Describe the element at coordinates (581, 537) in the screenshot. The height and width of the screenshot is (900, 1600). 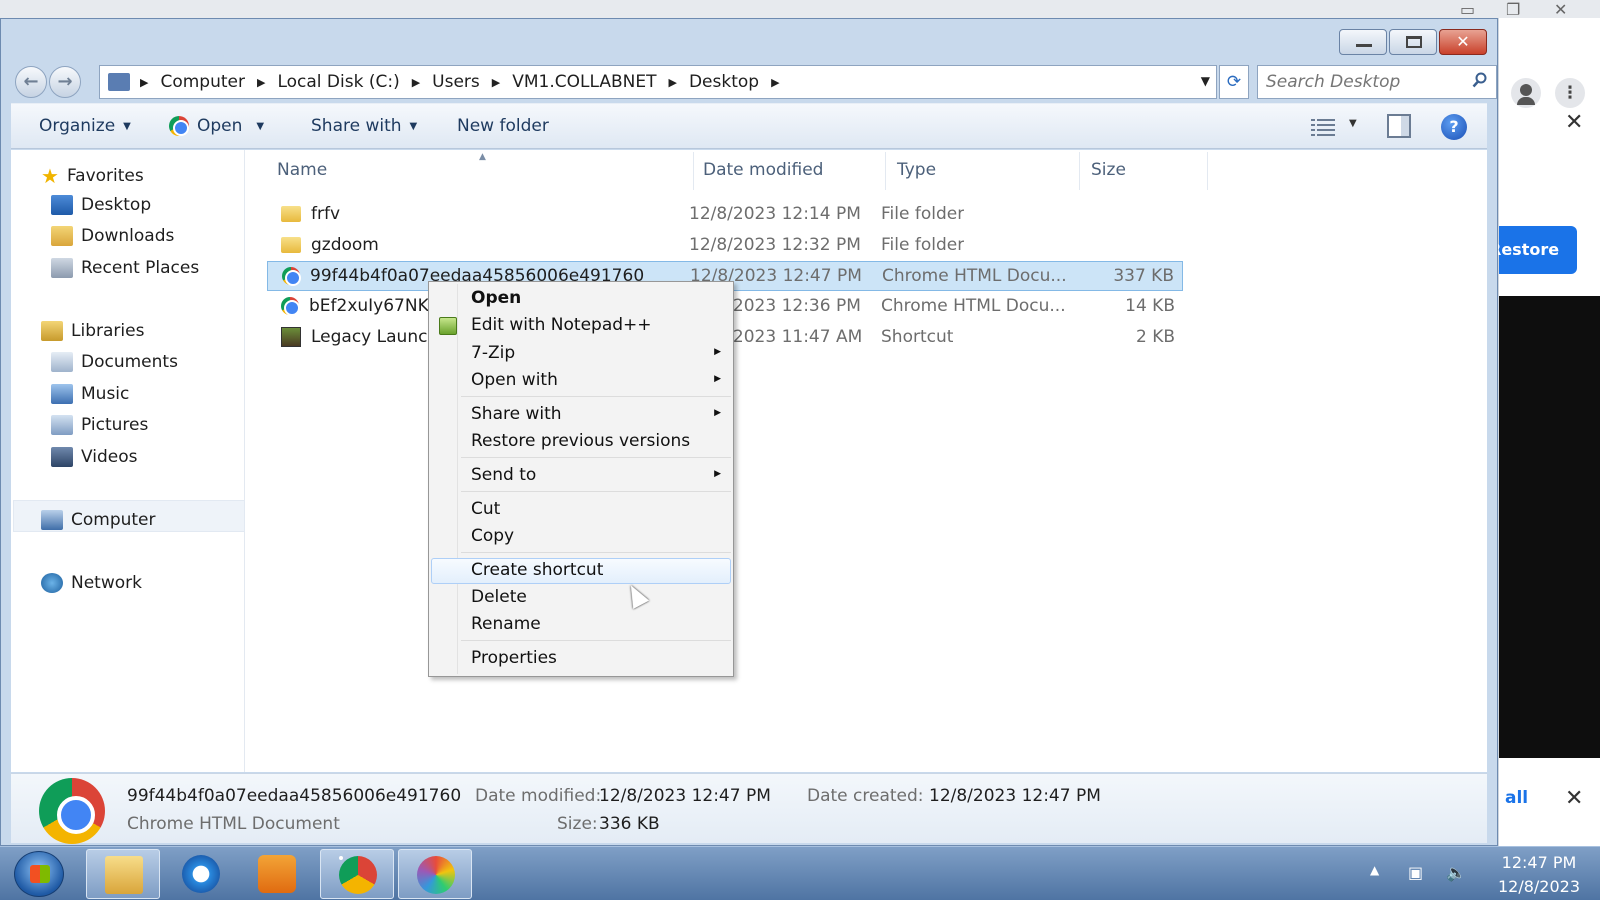
I see `menu-copy: Copy` at that location.